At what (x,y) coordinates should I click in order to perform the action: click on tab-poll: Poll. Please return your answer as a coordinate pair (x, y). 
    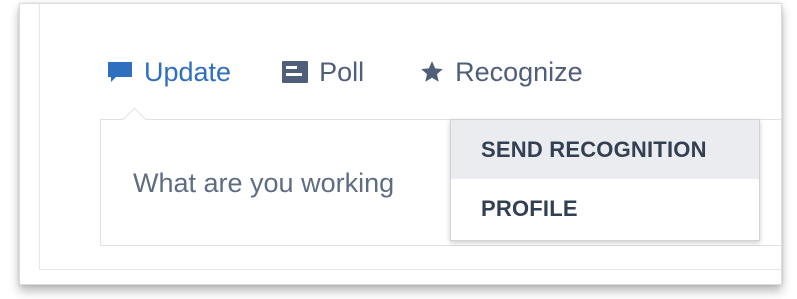
    Looking at the image, I should click on (322, 72).